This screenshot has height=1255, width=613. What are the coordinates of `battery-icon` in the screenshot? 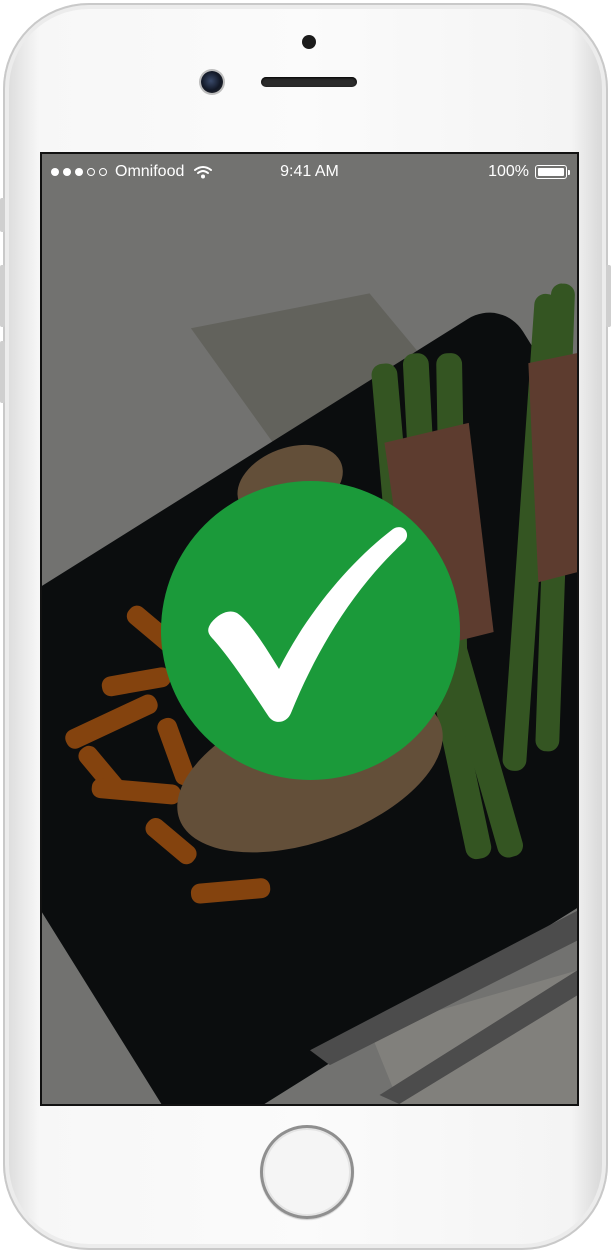 It's located at (552, 172).